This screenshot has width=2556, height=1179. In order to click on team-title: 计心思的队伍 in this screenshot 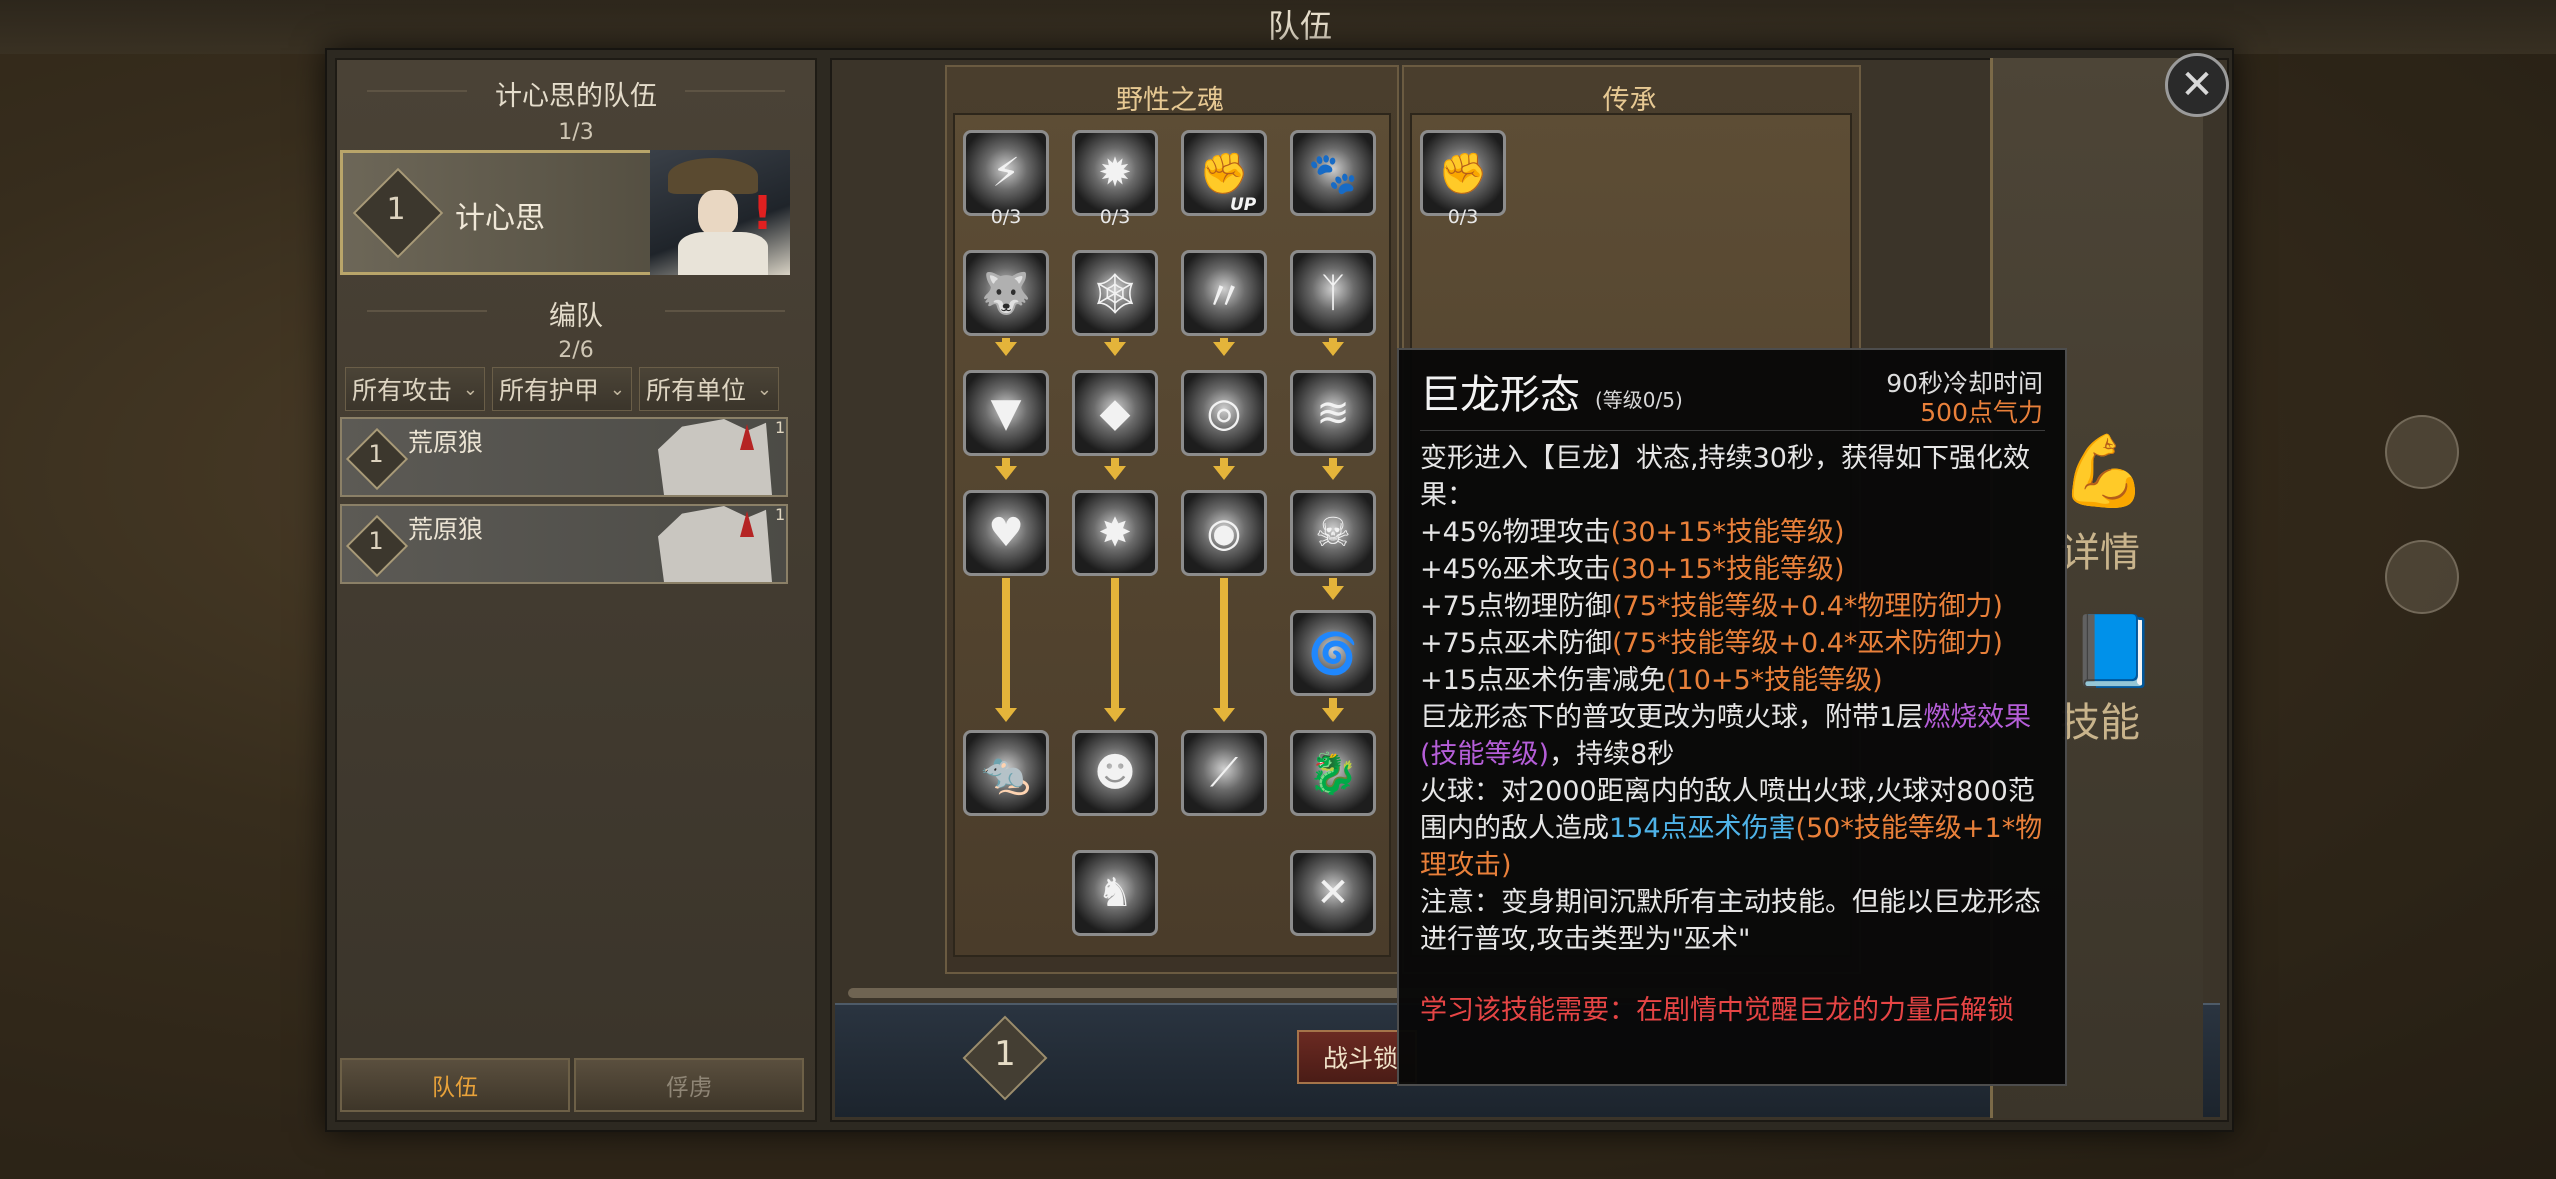, I will do `click(576, 96)`.